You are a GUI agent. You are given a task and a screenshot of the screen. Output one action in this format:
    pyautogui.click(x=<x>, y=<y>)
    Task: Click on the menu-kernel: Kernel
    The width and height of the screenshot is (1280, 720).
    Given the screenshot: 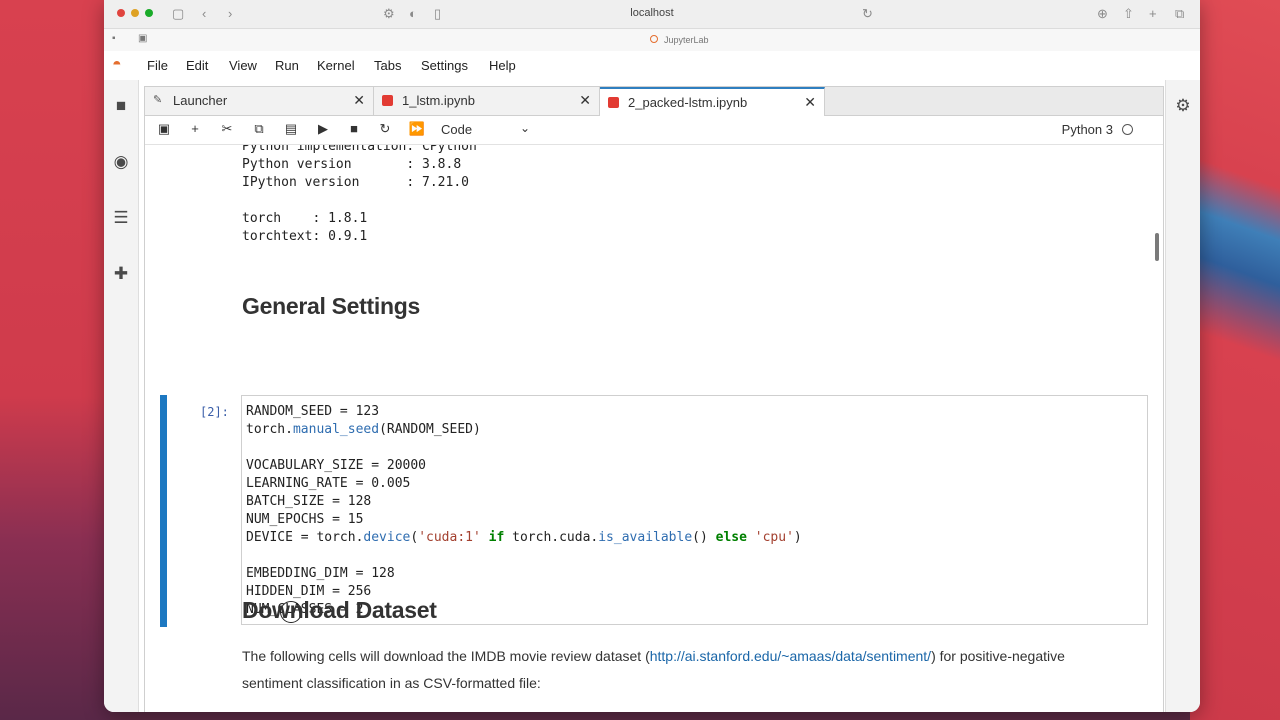 What is the action you would take?
    pyautogui.click(x=336, y=65)
    